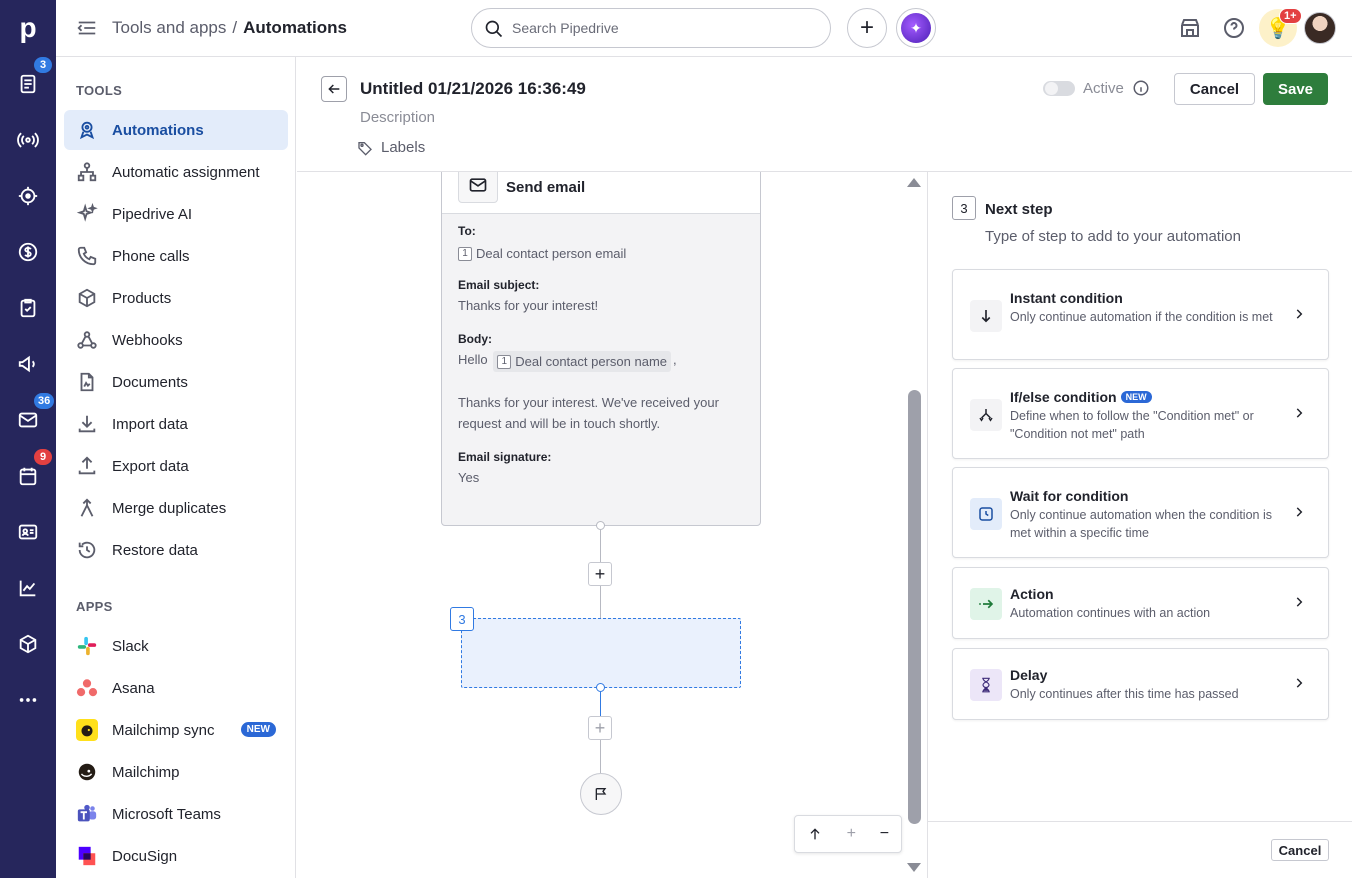 This screenshot has height=878, width=1352. What do you see at coordinates (600, 704) in the screenshot?
I see `connector-line` at bounding box center [600, 704].